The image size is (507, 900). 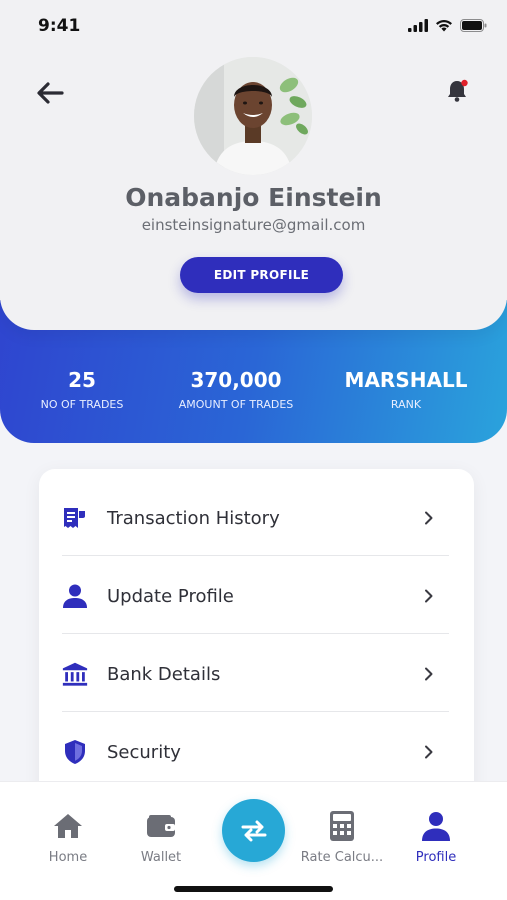 What do you see at coordinates (436, 826) in the screenshot?
I see `profile-icon` at bounding box center [436, 826].